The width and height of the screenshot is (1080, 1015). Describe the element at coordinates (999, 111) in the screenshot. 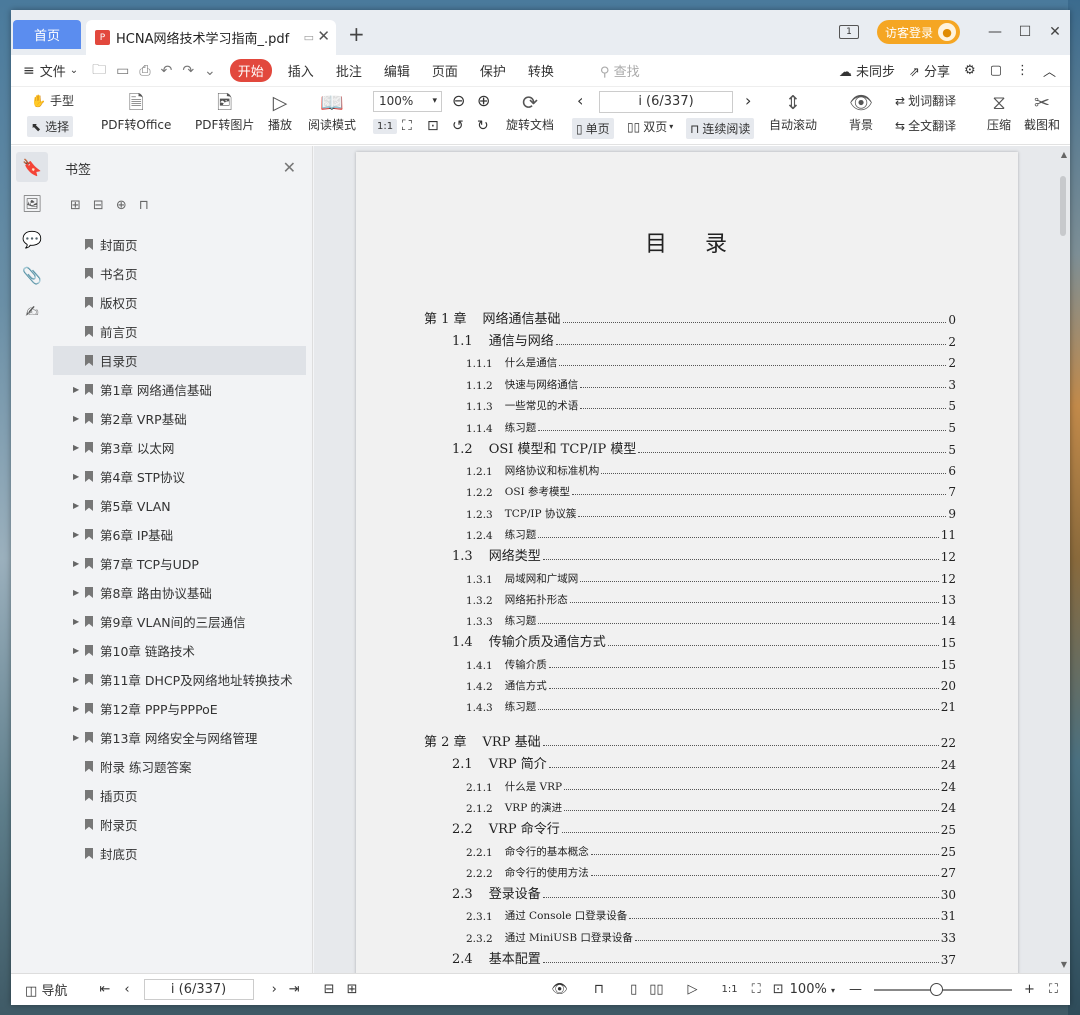

I see `compress-button: ⧖ 压缩` at that location.